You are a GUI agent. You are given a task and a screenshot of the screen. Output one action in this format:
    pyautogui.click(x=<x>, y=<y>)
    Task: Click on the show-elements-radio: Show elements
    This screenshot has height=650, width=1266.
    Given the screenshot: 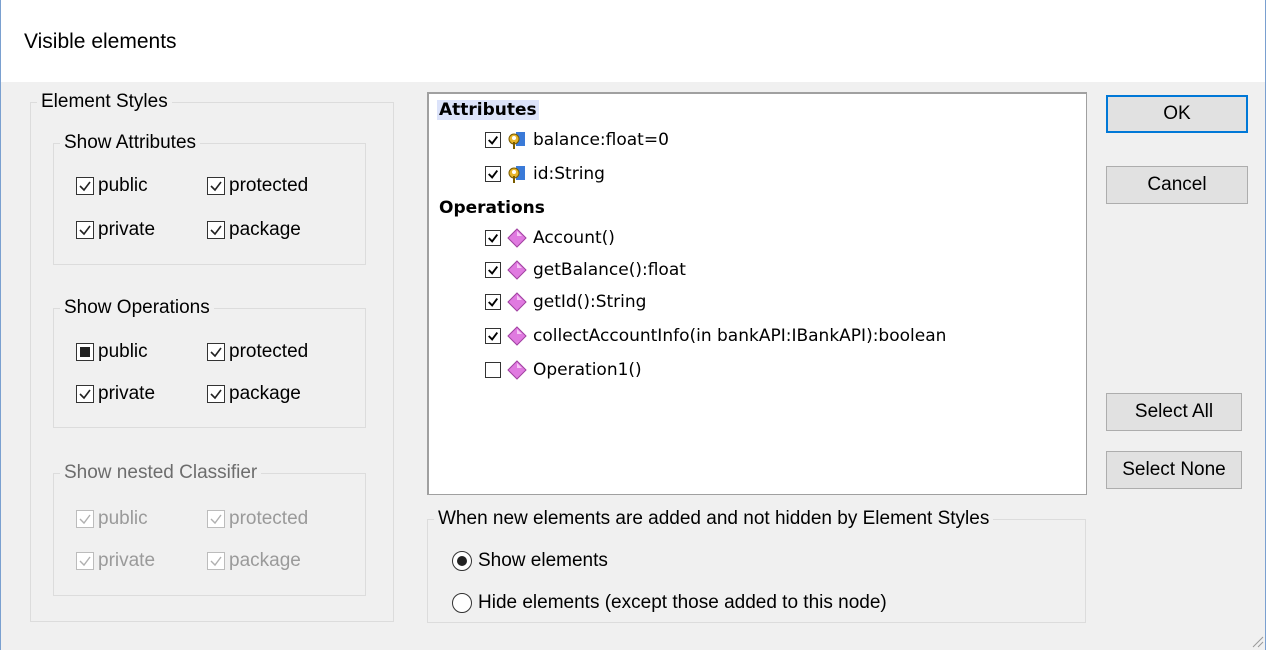 What is the action you would take?
    pyautogui.click(x=530, y=561)
    